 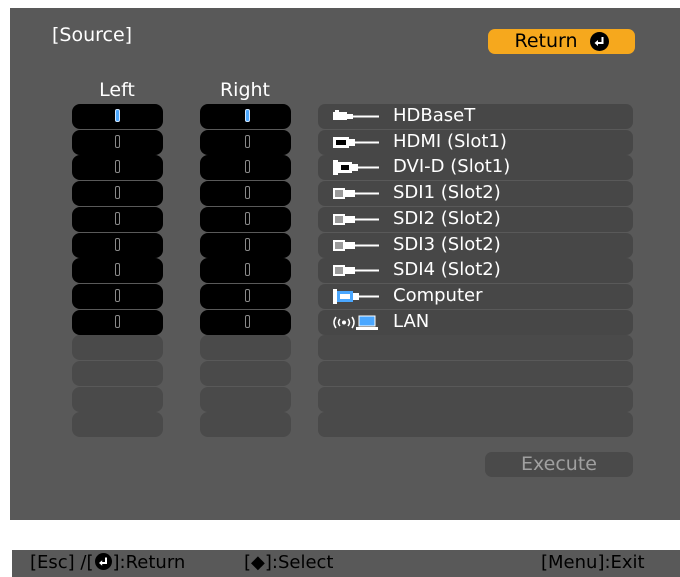 What do you see at coordinates (447, 192) in the screenshot?
I see `source-label: SDI1 (Slot2)` at bounding box center [447, 192].